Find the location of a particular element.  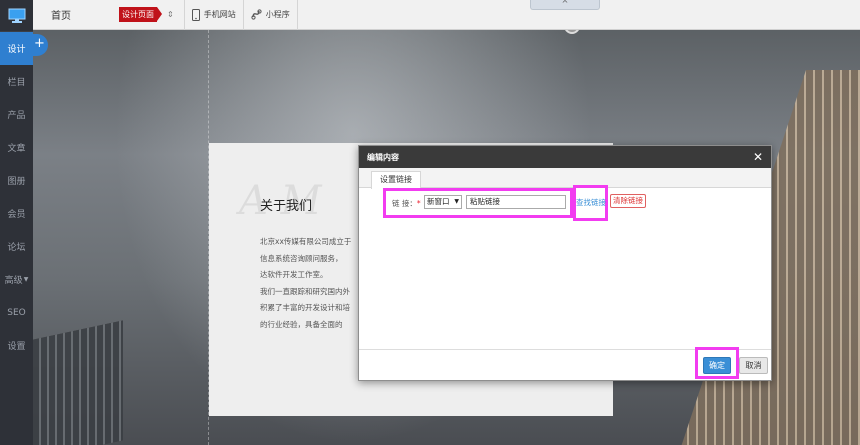

nav-item-advanced: 高级 ▼ is located at coordinates (16, 279).